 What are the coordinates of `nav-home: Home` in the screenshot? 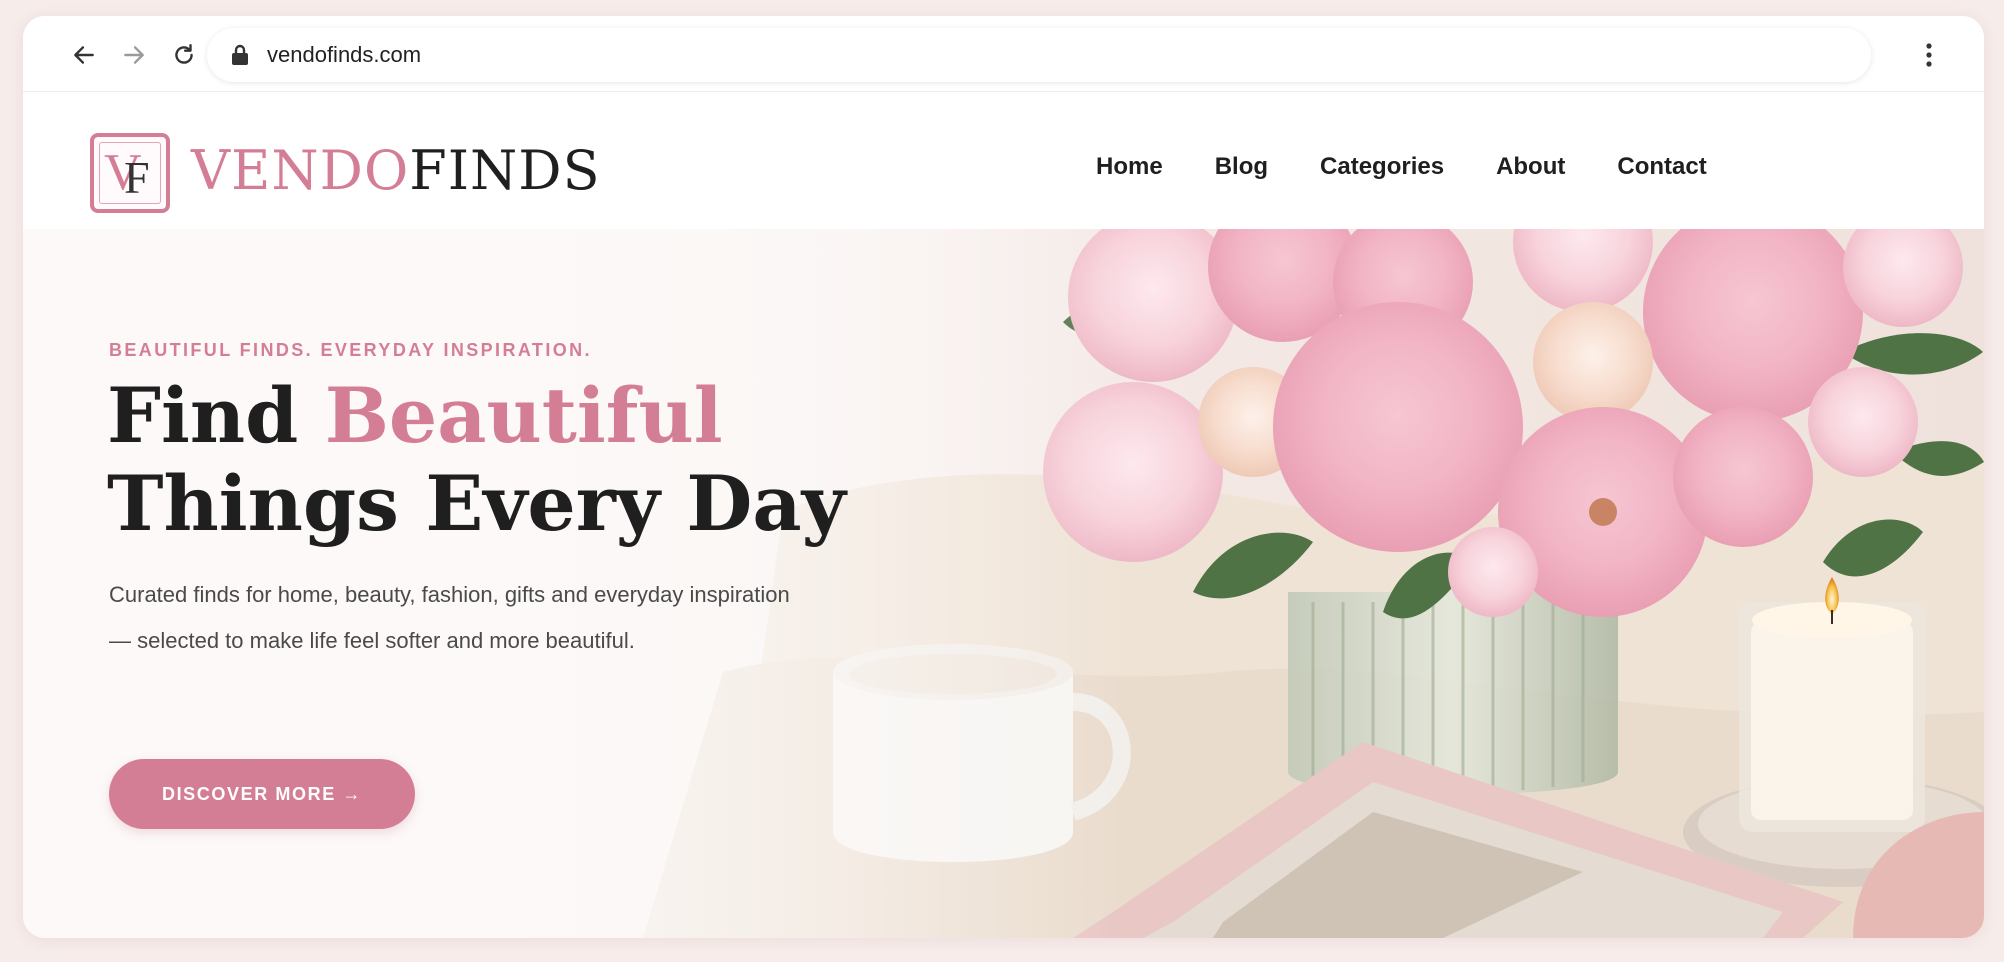 It's located at (1129, 167).